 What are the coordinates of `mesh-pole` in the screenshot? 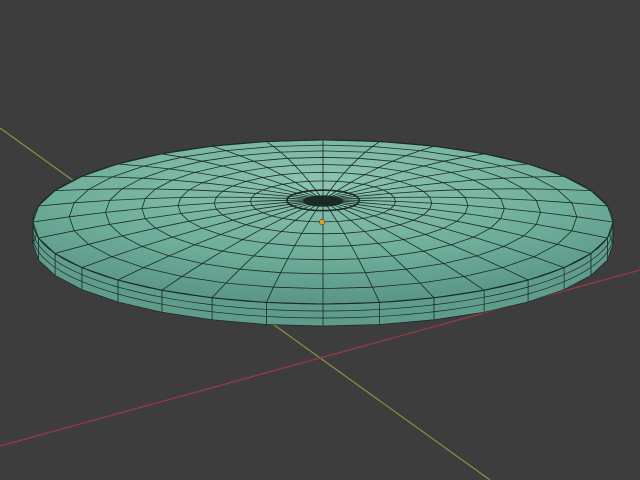 It's located at (323, 201).